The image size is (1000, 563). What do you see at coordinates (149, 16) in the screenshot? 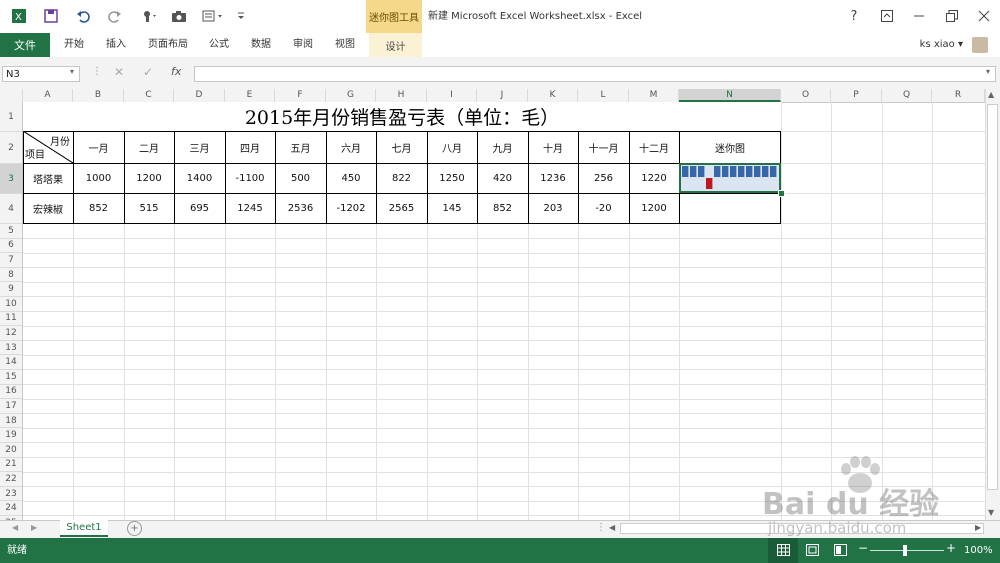
I see `touch-mode-icon` at bounding box center [149, 16].